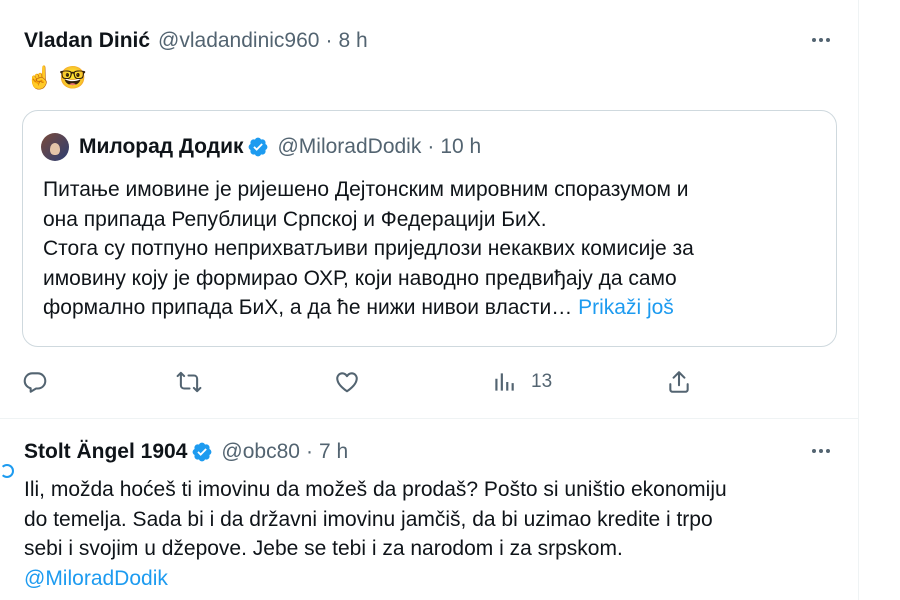 This screenshot has width=900, height=600. I want to click on show-more-link: Prikaži još, so click(626, 307).